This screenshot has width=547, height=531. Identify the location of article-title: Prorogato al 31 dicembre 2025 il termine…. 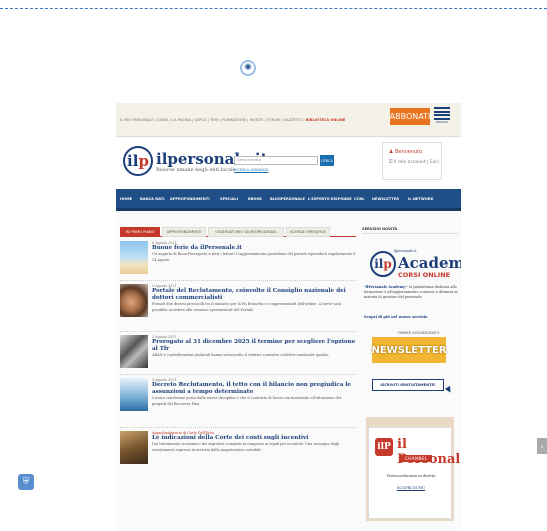
(254, 346).